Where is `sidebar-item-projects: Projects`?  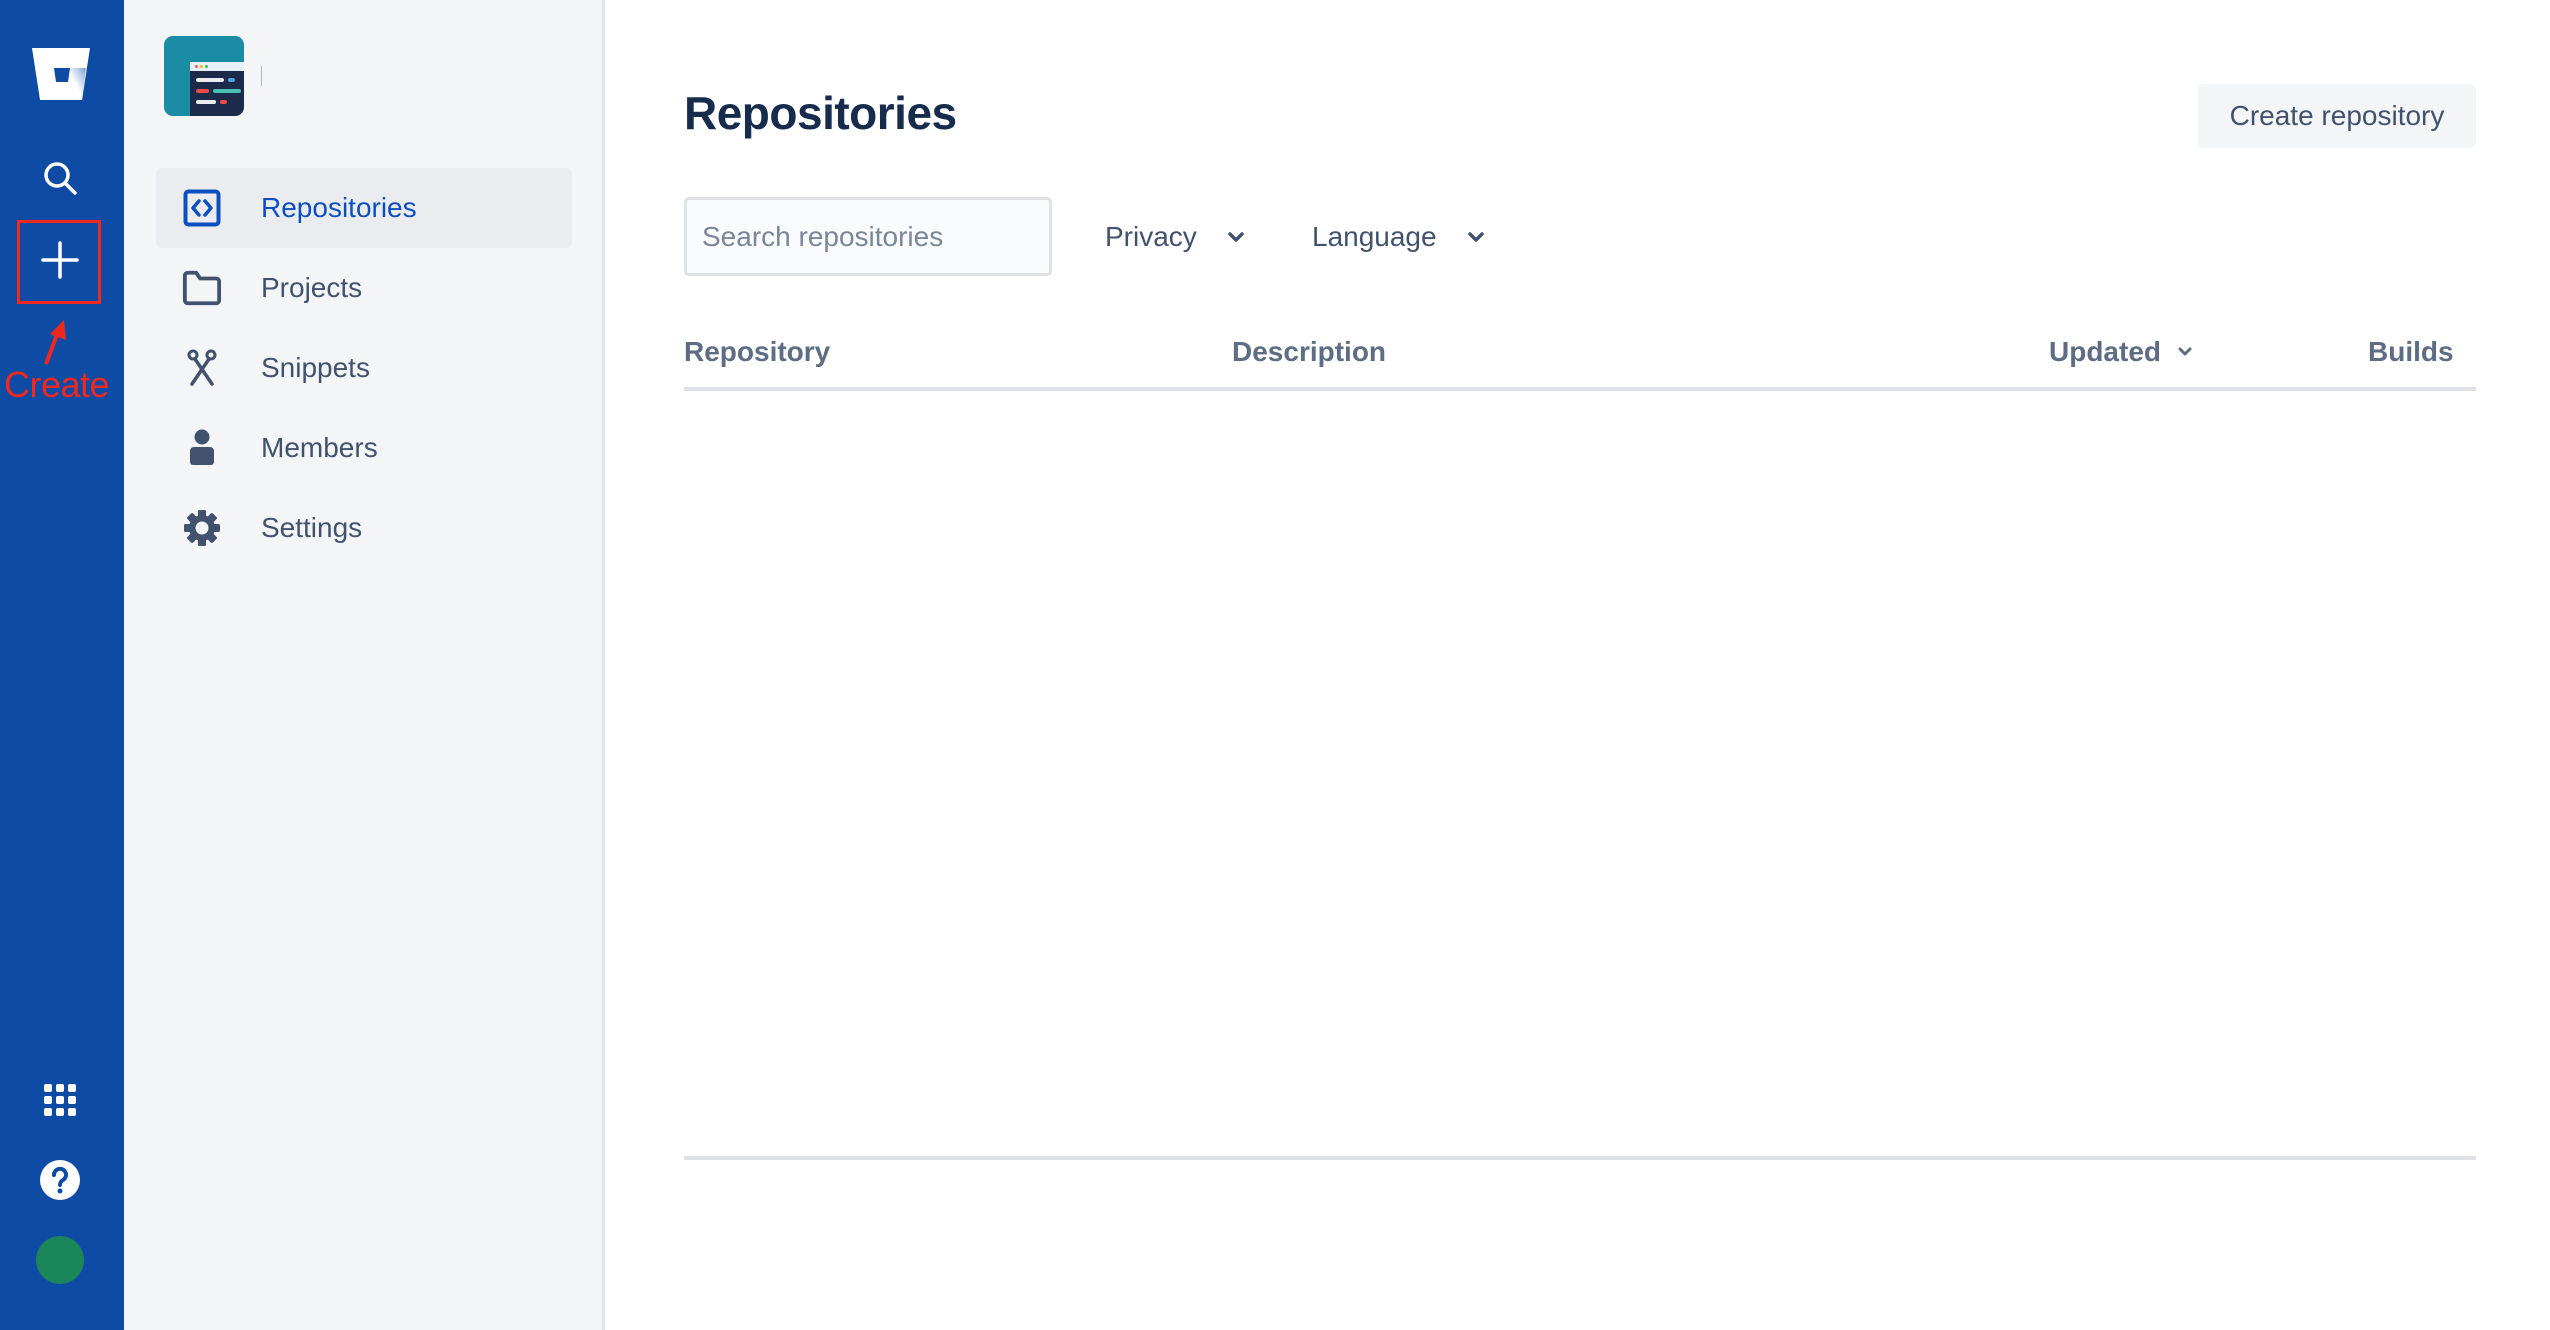 sidebar-item-projects: Projects is located at coordinates (364, 288).